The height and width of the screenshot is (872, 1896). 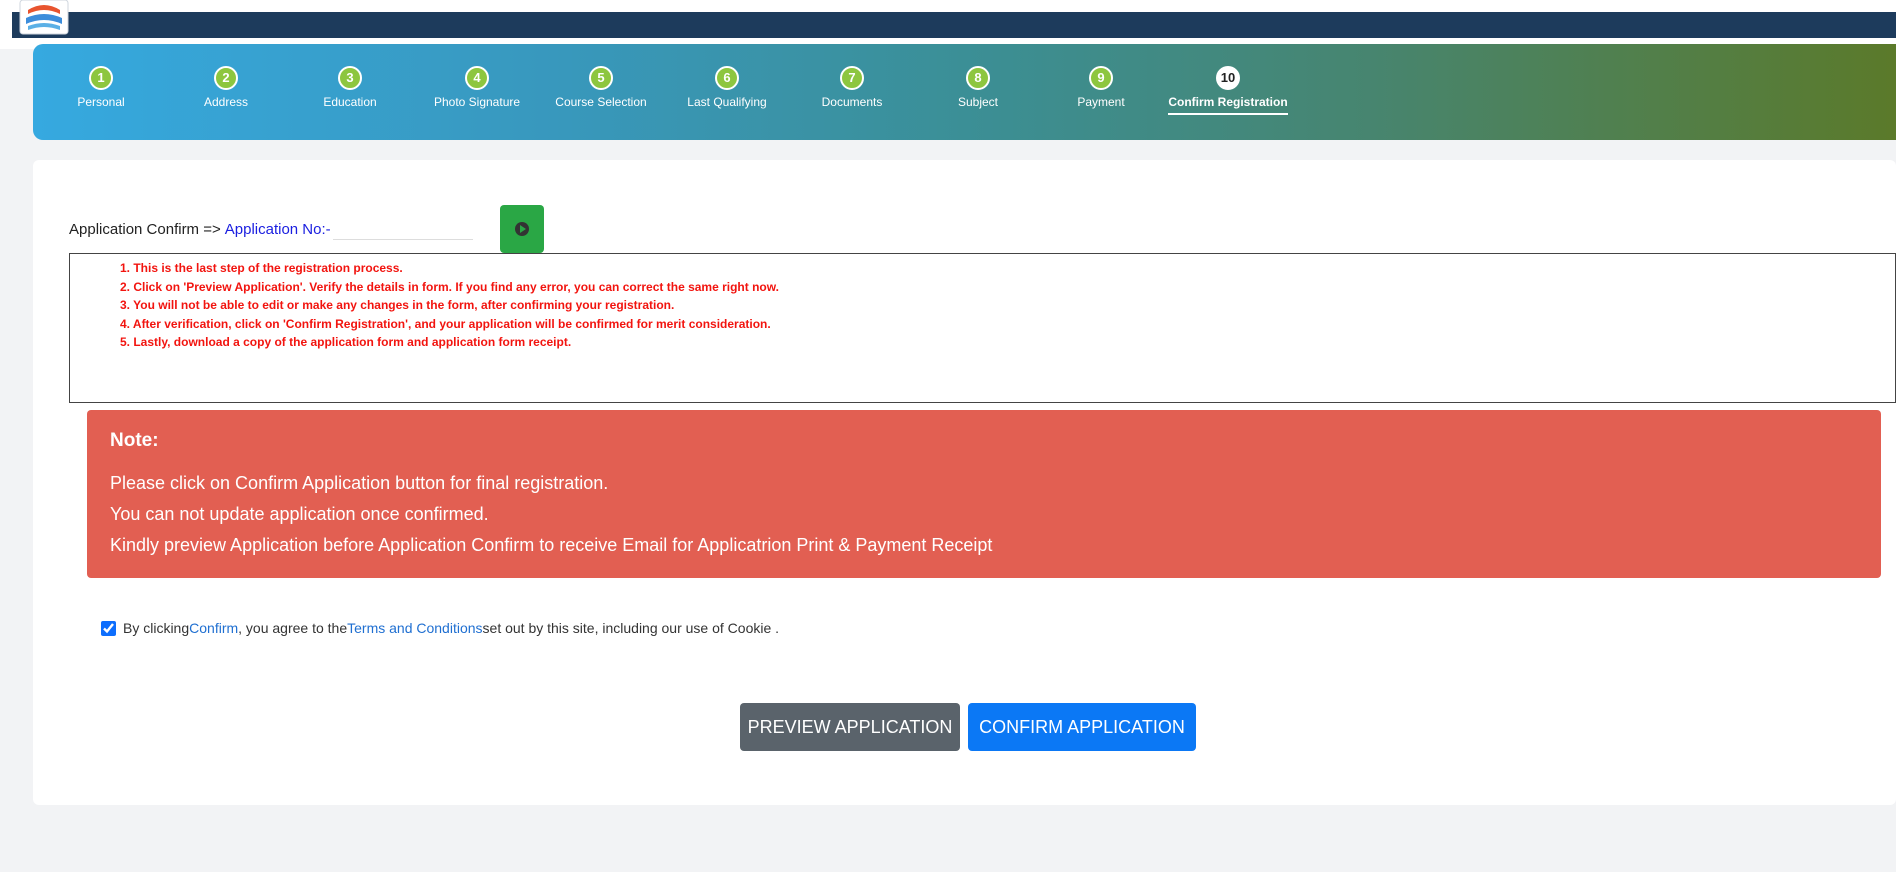 I want to click on step-label: Last Qualifying, so click(x=727, y=102).